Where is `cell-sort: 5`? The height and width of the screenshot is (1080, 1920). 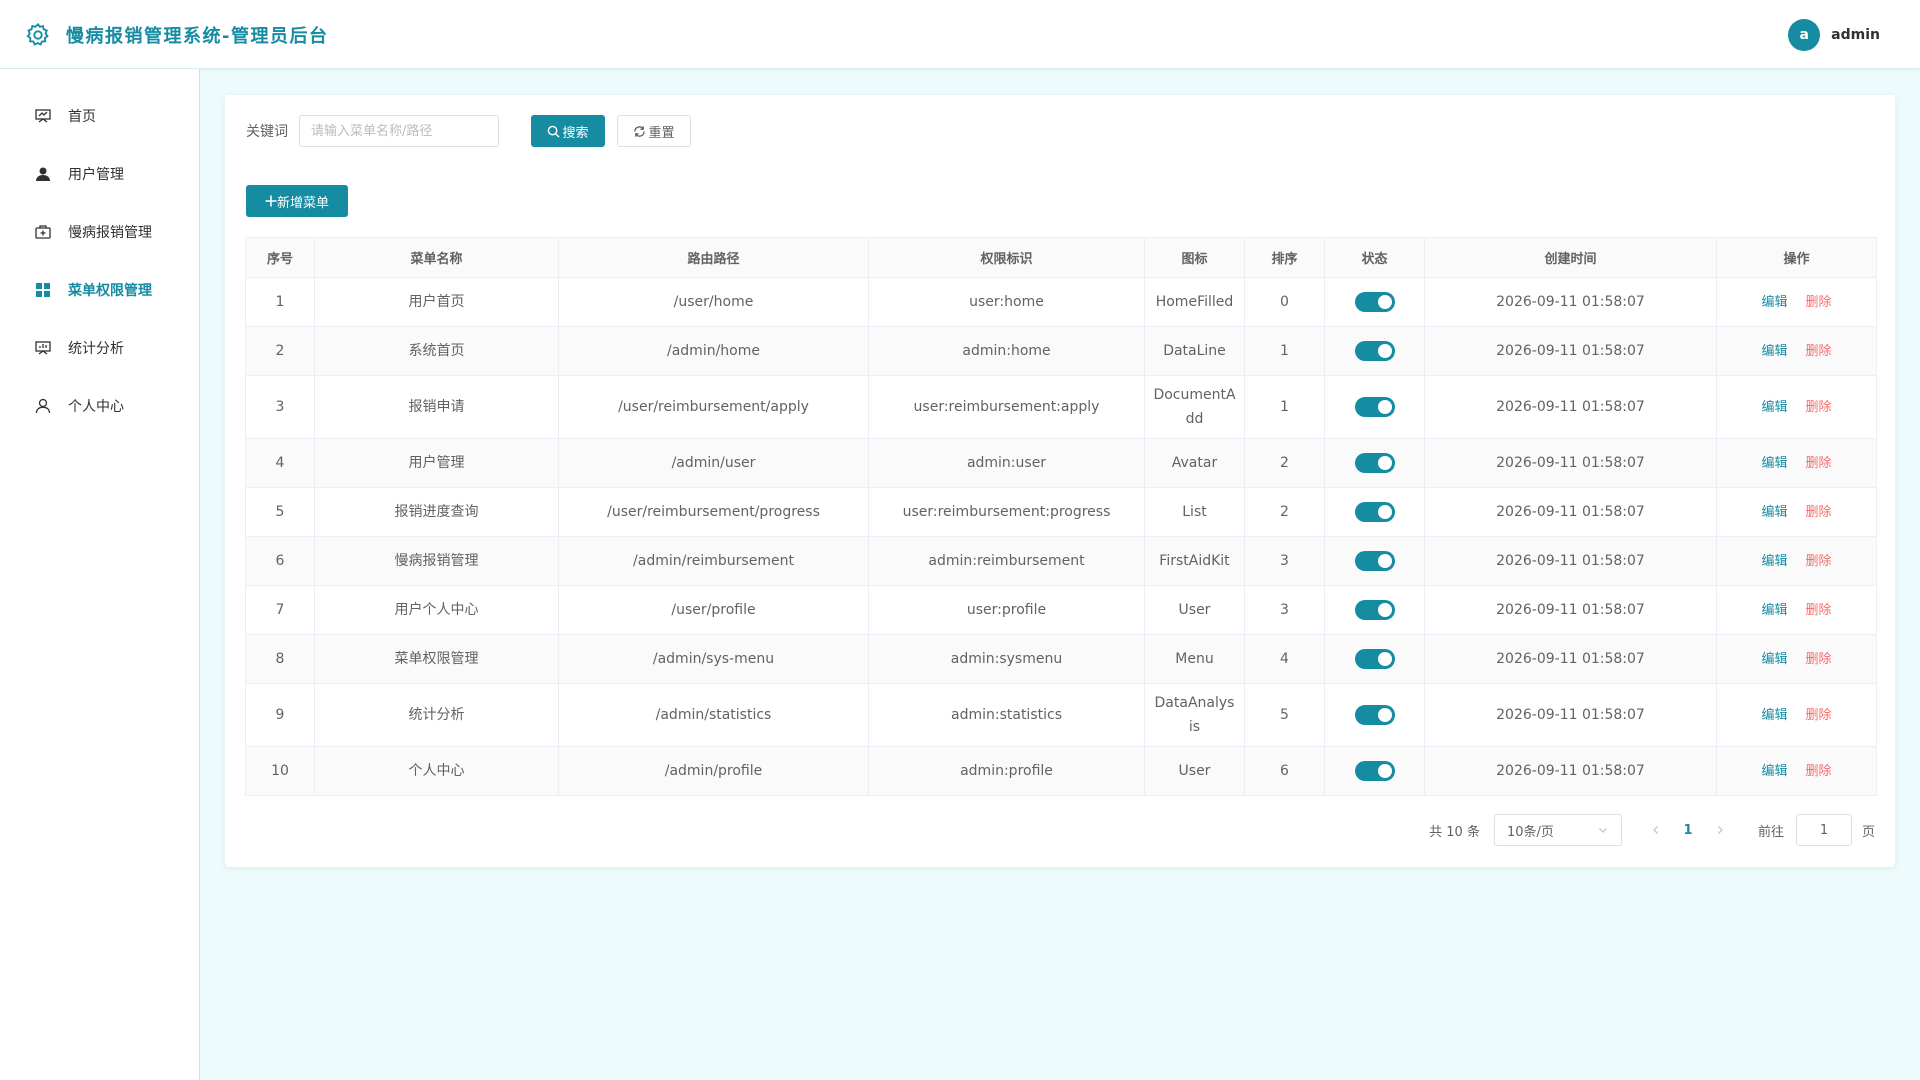
cell-sort: 5 is located at coordinates (1284, 715).